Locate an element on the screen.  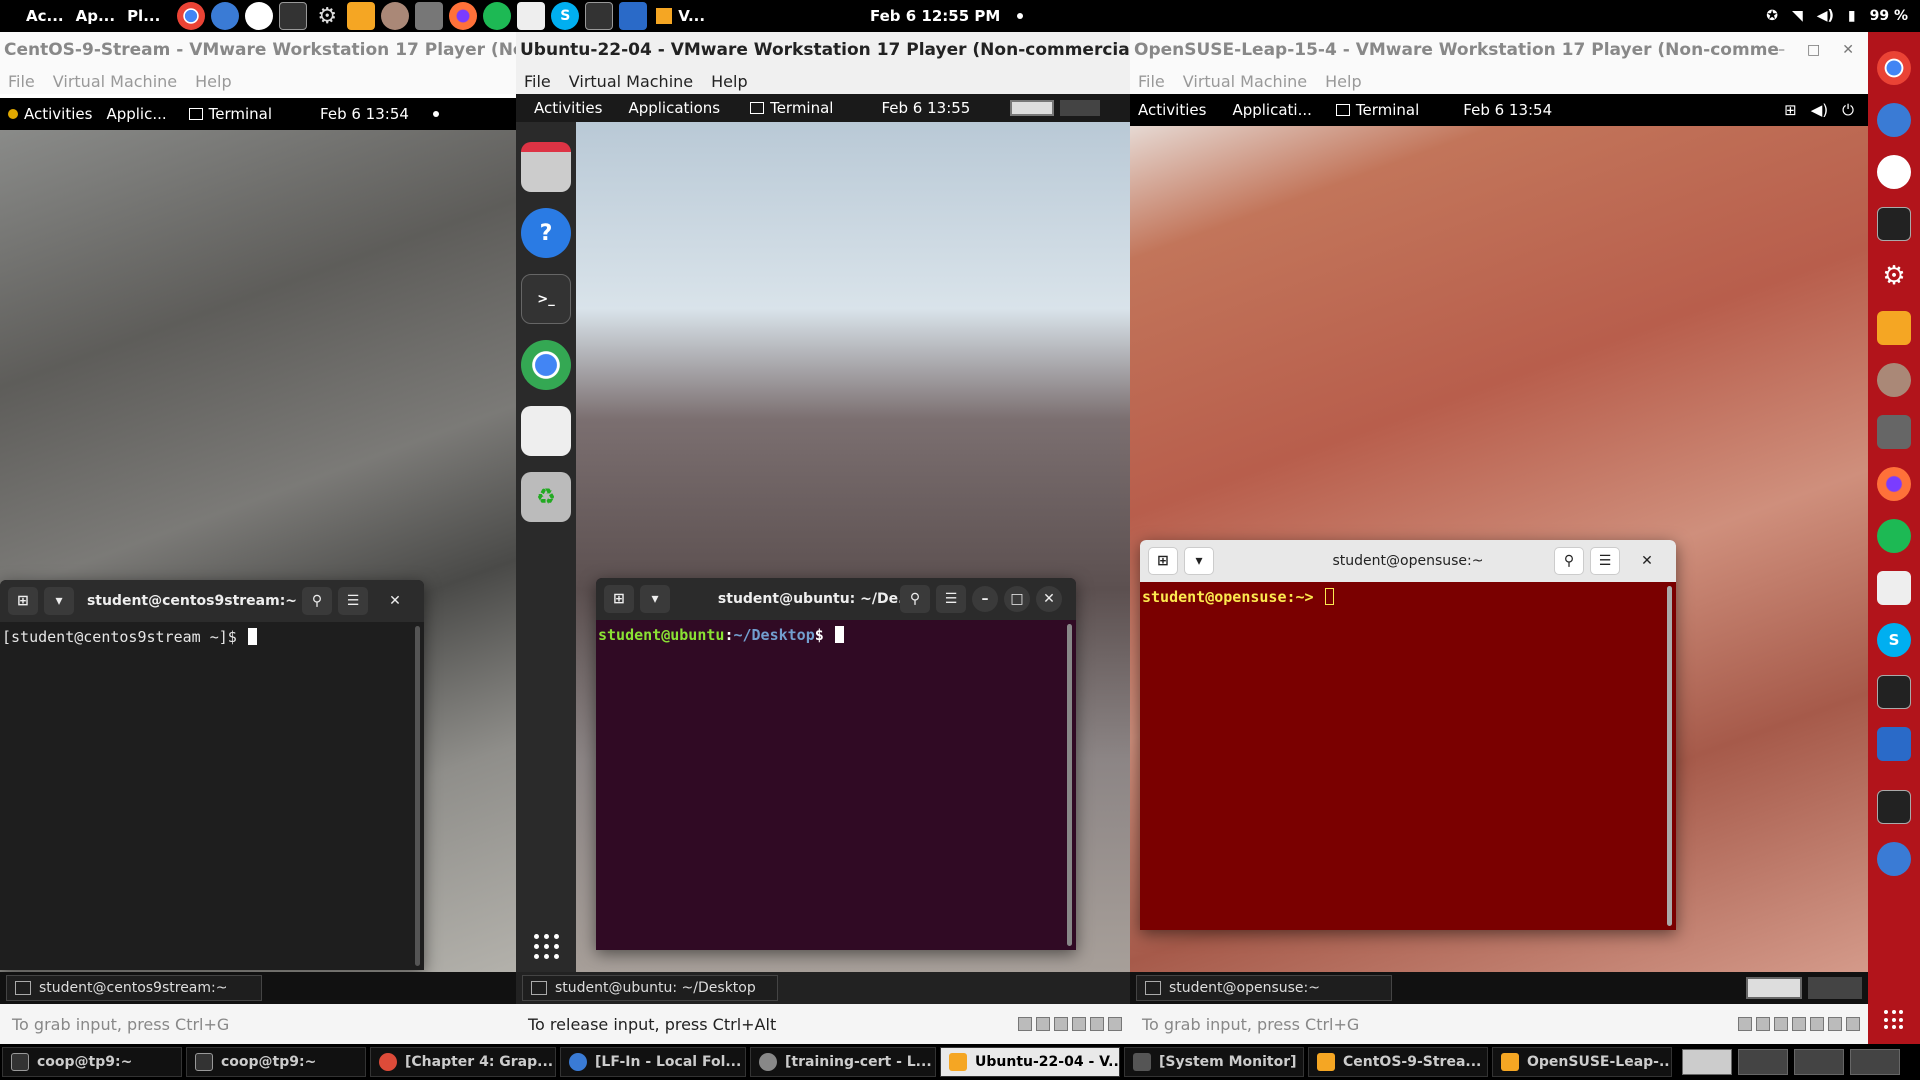
guest-clock: Feb 6 13:54 is located at coordinates (364, 114).